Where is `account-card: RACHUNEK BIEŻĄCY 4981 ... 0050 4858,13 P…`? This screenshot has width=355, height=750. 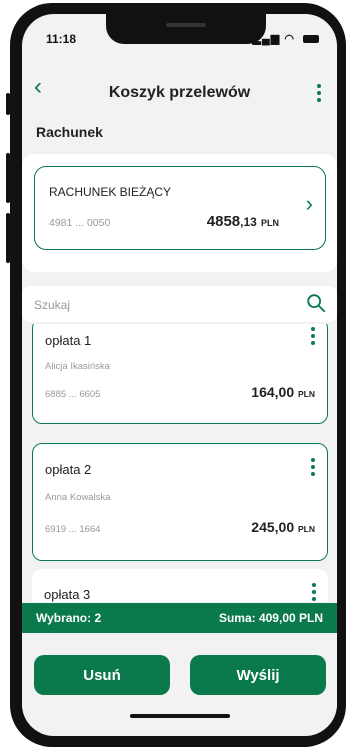 account-card: RACHUNEK BIEŻĄCY 4981 ... 0050 4858,13 P… is located at coordinates (180, 208).